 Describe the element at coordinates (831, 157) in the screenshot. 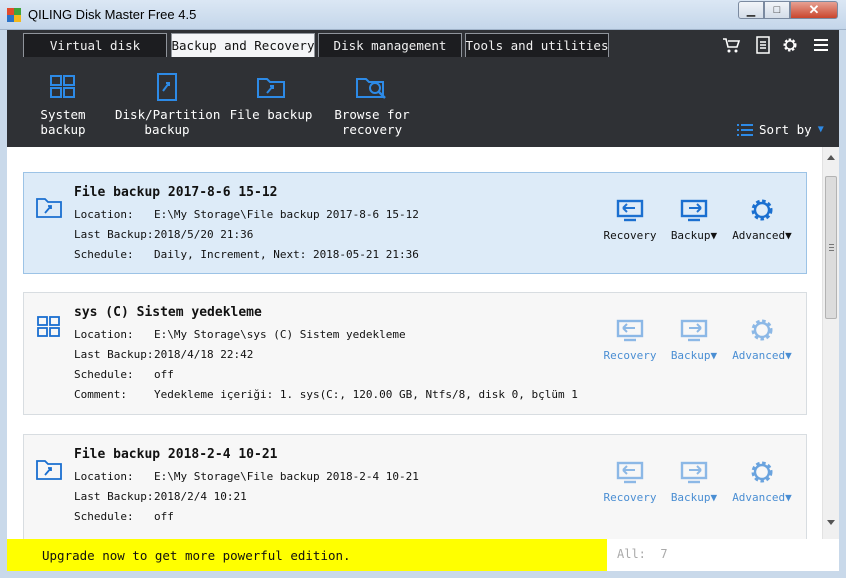

I see `scroll-up-arrow-icon` at that location.